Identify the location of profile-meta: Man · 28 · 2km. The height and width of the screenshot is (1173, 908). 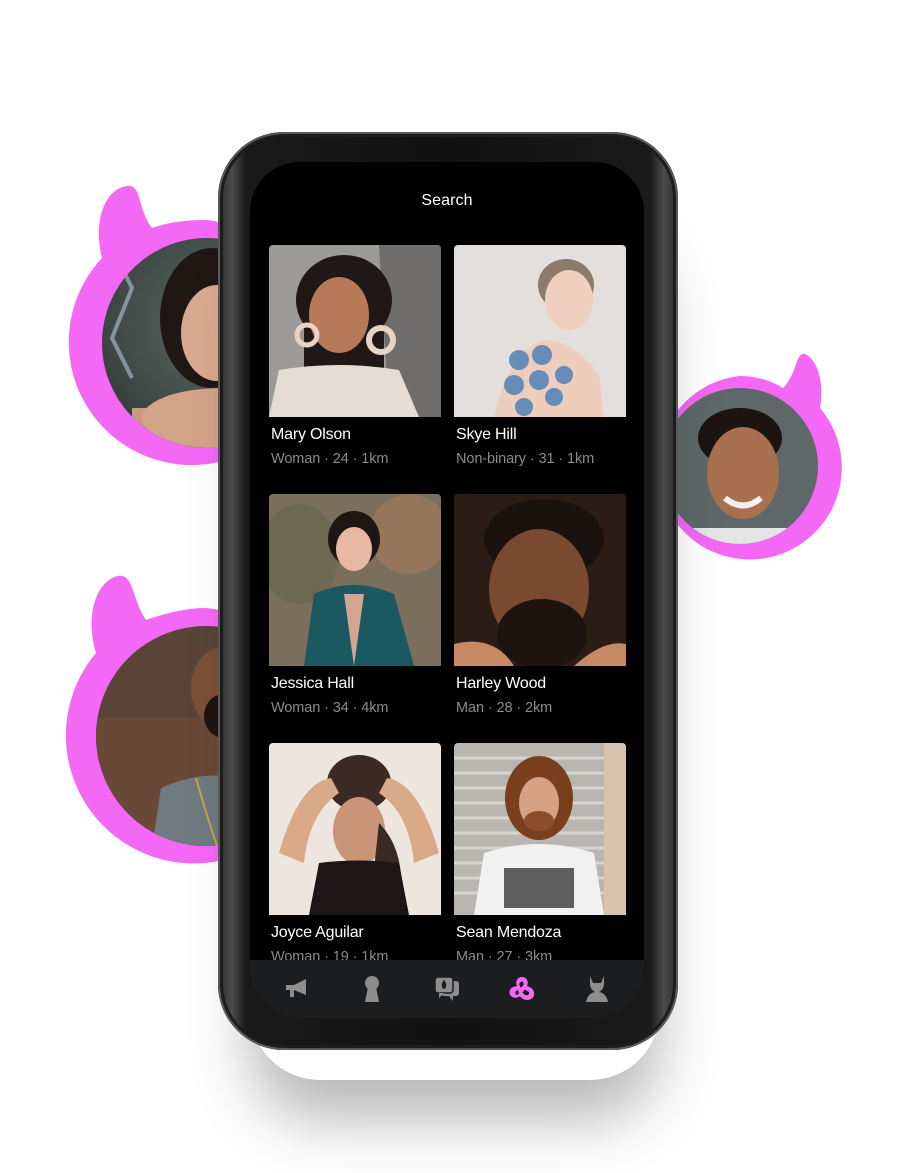
(504, 708).